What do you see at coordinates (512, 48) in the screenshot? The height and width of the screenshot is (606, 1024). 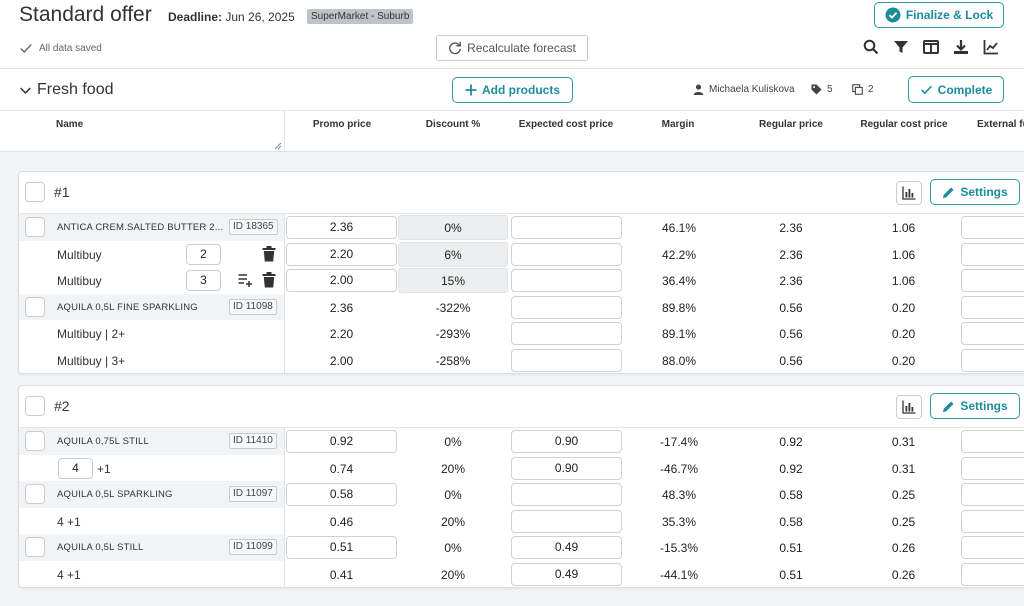 I see `recalculate-forecast-button: Recalculate forecast` at bounding box center [512, 48].